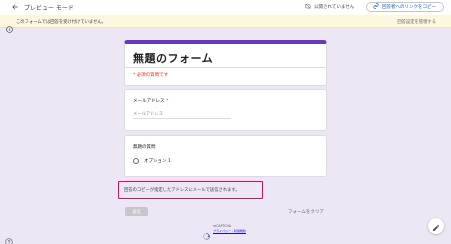 This screenshot has width=451, height=244. Describe the element at coordinates (225, 24) in the screenshot. I see `not-accepting-banner: このフォームでは回答を受け付けていません。 回答設定を管理する` at that location.